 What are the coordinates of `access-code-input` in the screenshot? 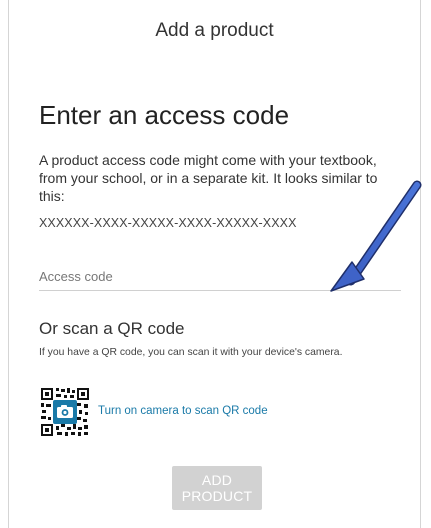 It's located at (220, 276).